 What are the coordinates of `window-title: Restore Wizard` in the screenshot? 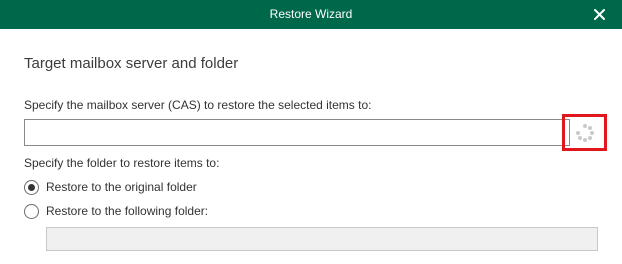 It's located at (311, 14).